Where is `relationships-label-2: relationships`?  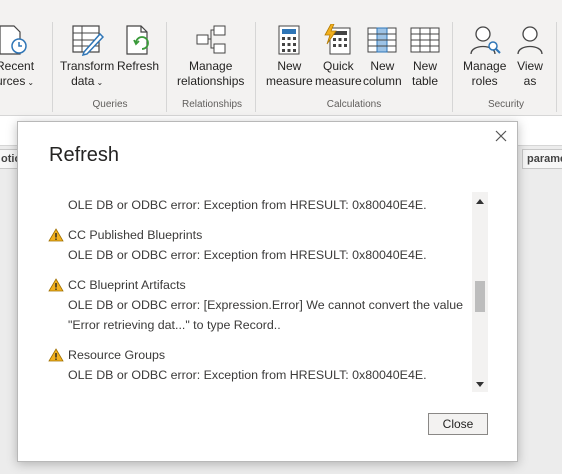 relationships-label-2: relationships is located at coordinates (211, 81).